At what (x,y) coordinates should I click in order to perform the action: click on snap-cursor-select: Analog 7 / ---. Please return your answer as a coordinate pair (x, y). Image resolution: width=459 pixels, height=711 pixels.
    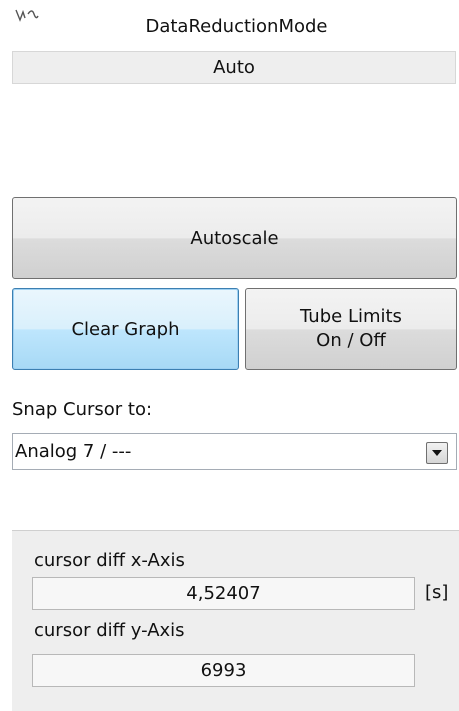
    Looking at the image, I should click on (234, 451).